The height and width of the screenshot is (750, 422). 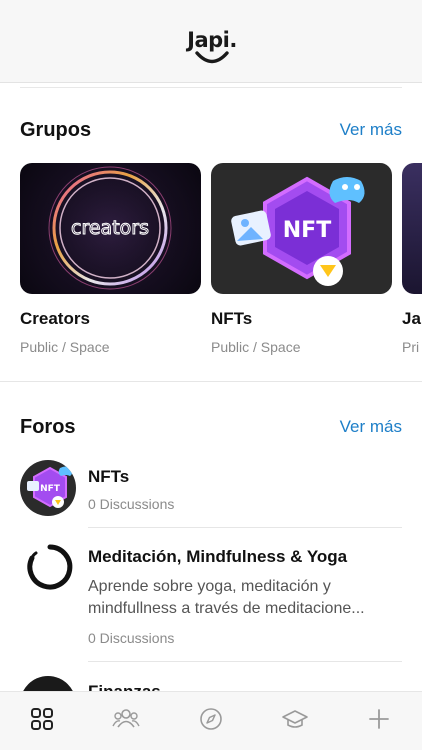 I want to click on nav-explore-button, so click(x=211, y=719).